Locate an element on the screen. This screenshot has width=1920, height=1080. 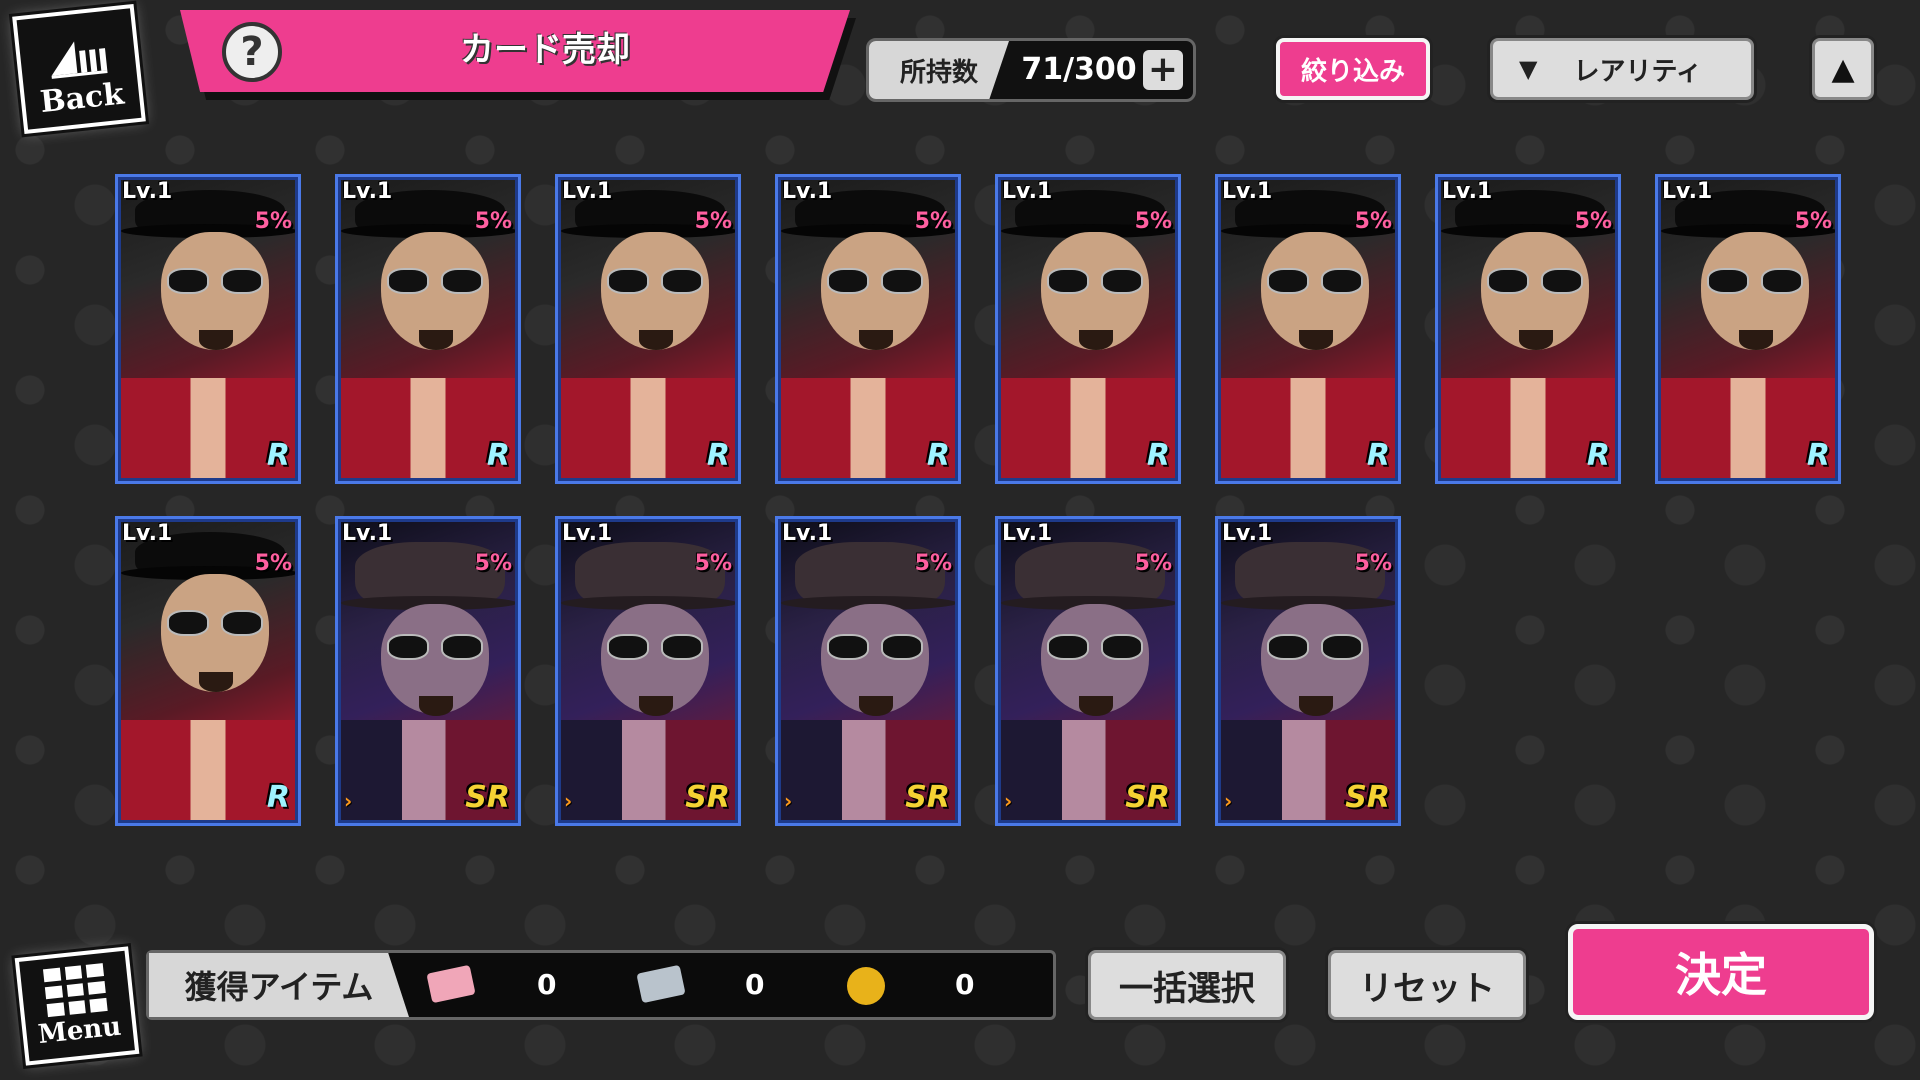
filter-button: 絞り込み is located at coordinates (1353, 69).